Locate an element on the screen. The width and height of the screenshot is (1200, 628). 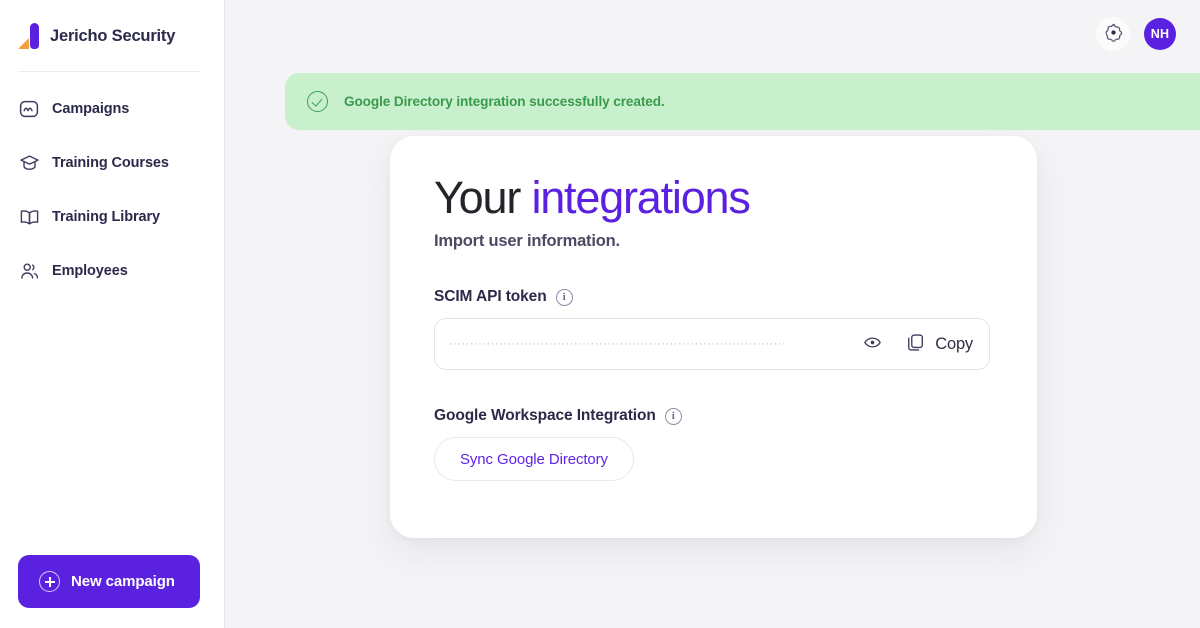
graduation-cap-icon is located at coordinates (29, 163).